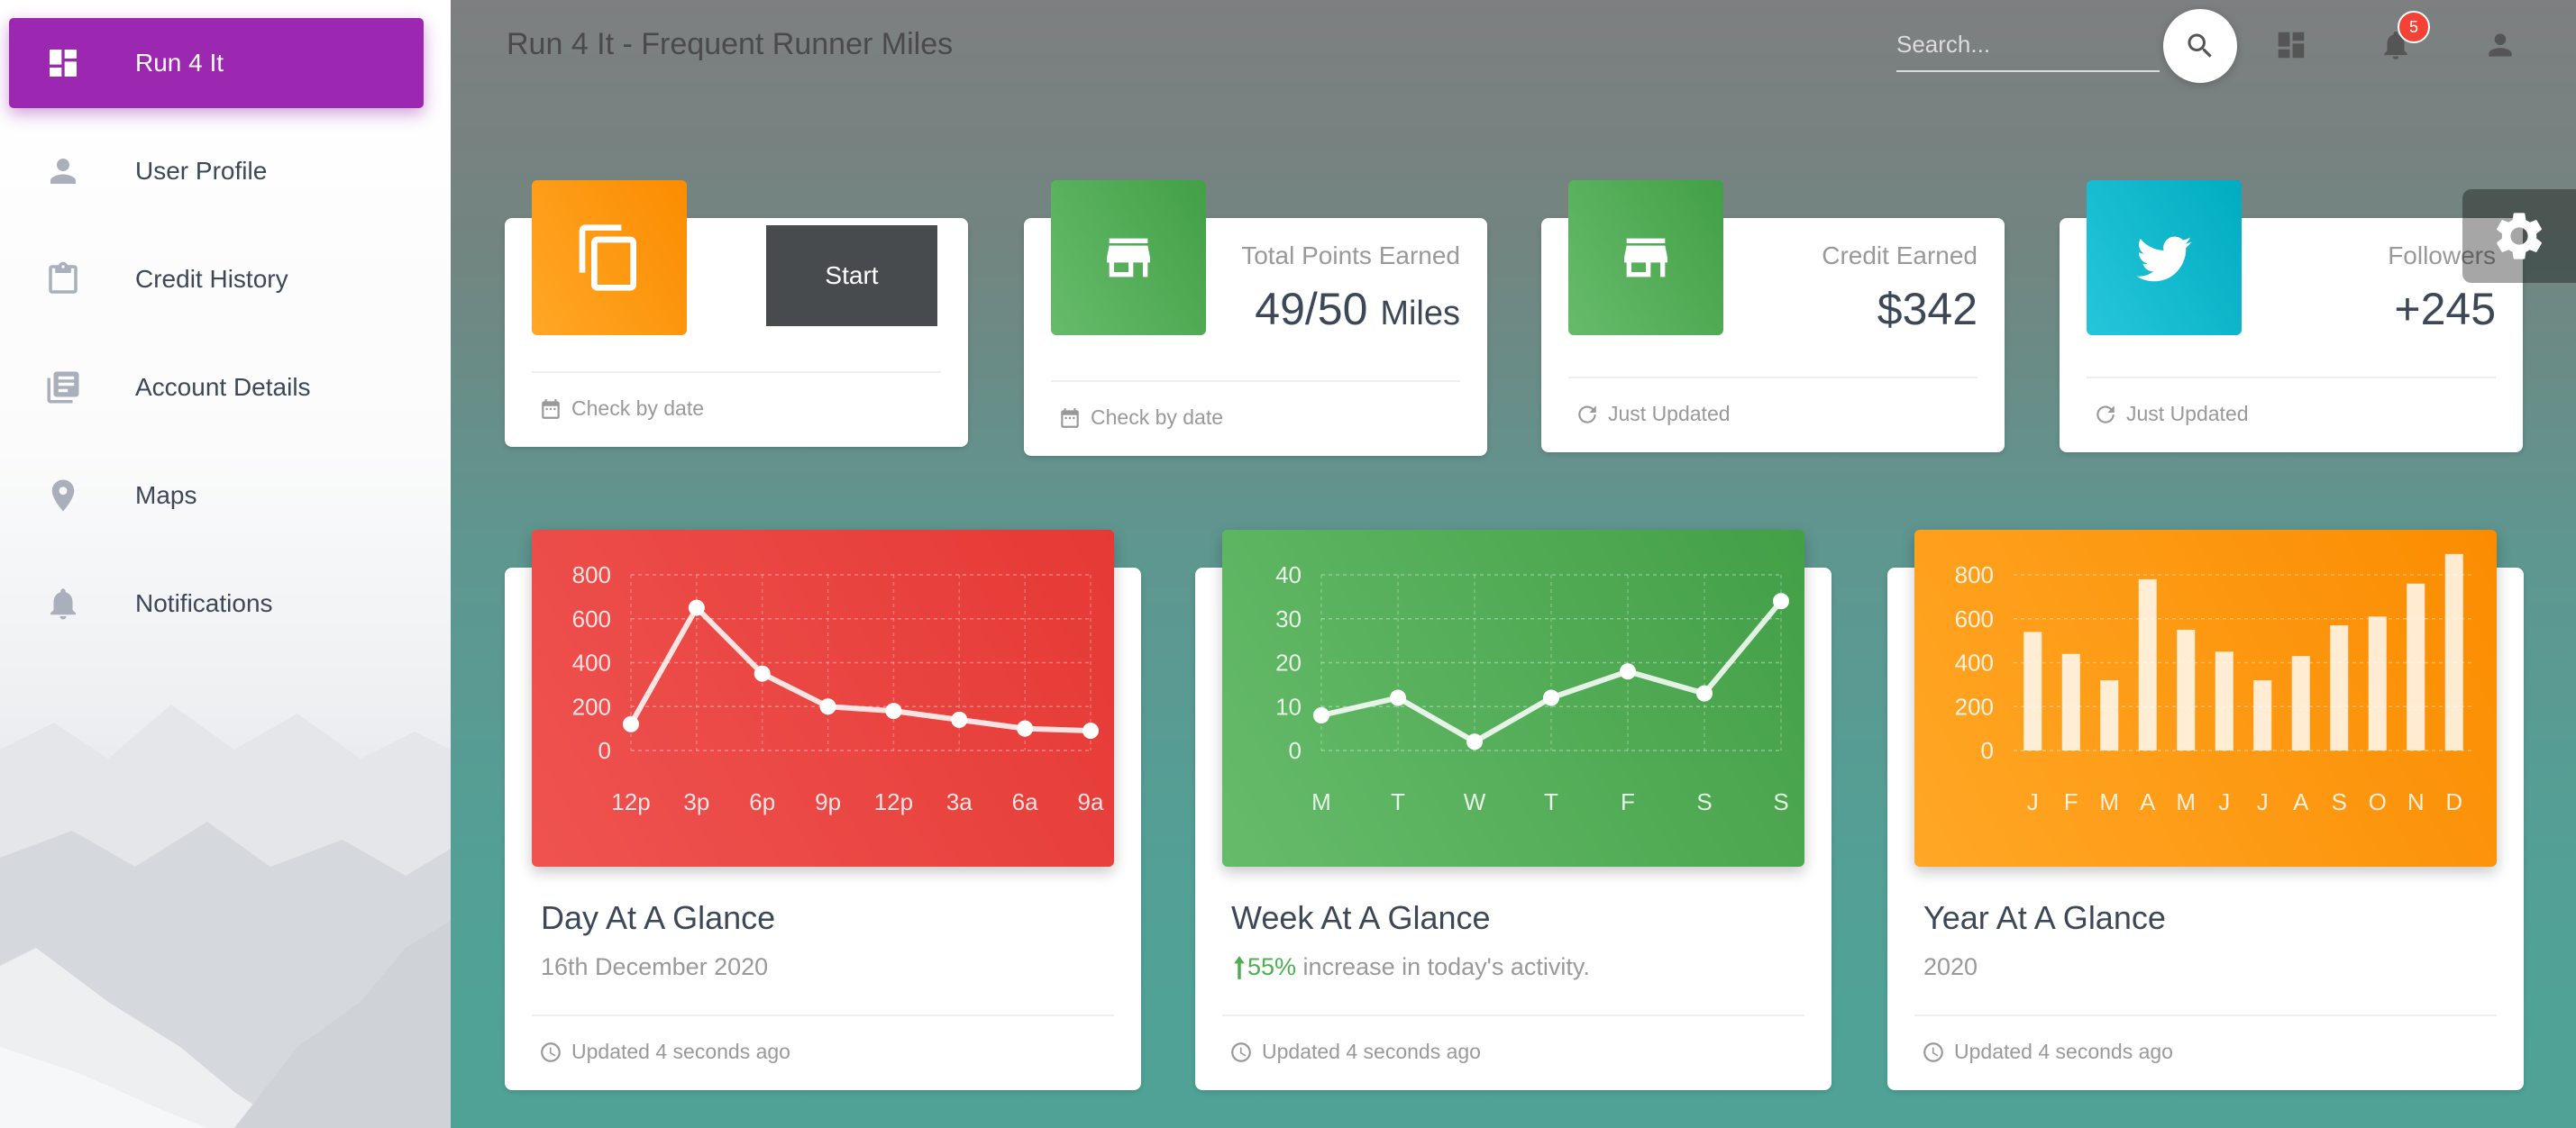 The image size is (2576, 1128). What do you see at coordinates (2044, 917) in the screenshot?
I see `chart-title: Year At A Glance` at bounding box center [2044, 917].